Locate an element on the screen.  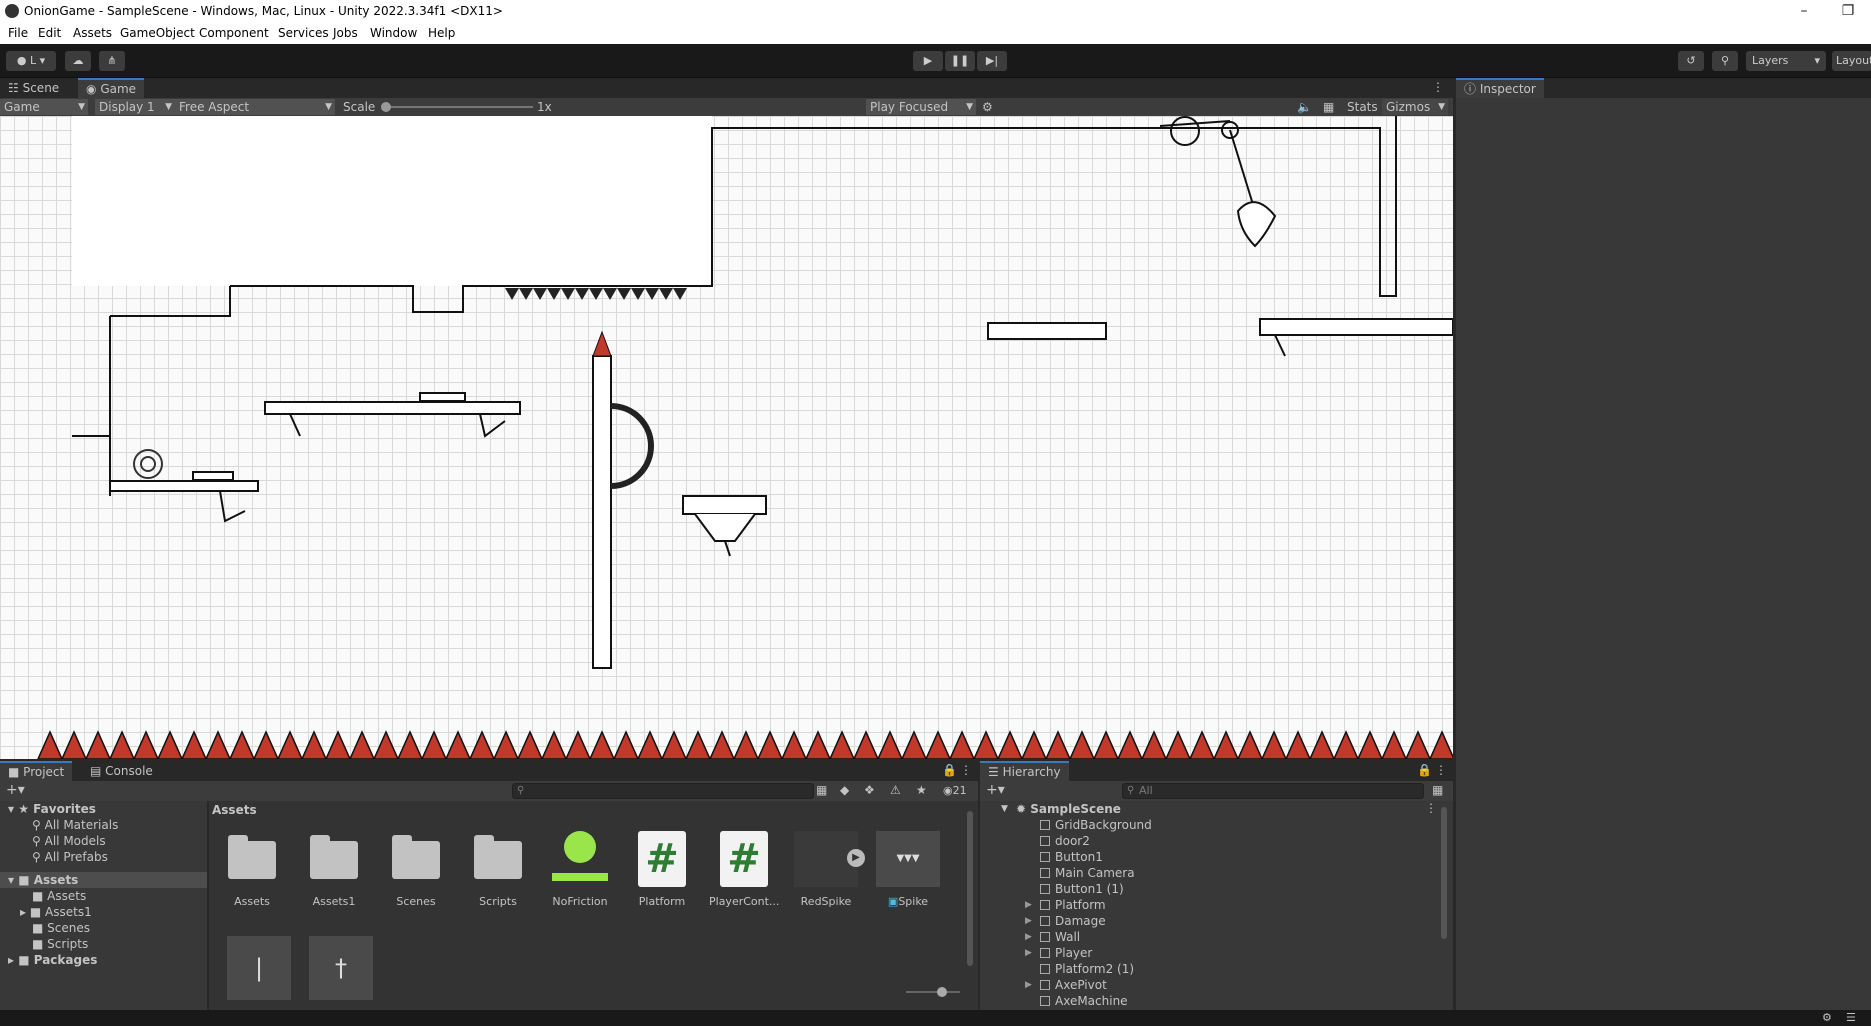
stats-button: Stats is located at coordinates (1362, 107).